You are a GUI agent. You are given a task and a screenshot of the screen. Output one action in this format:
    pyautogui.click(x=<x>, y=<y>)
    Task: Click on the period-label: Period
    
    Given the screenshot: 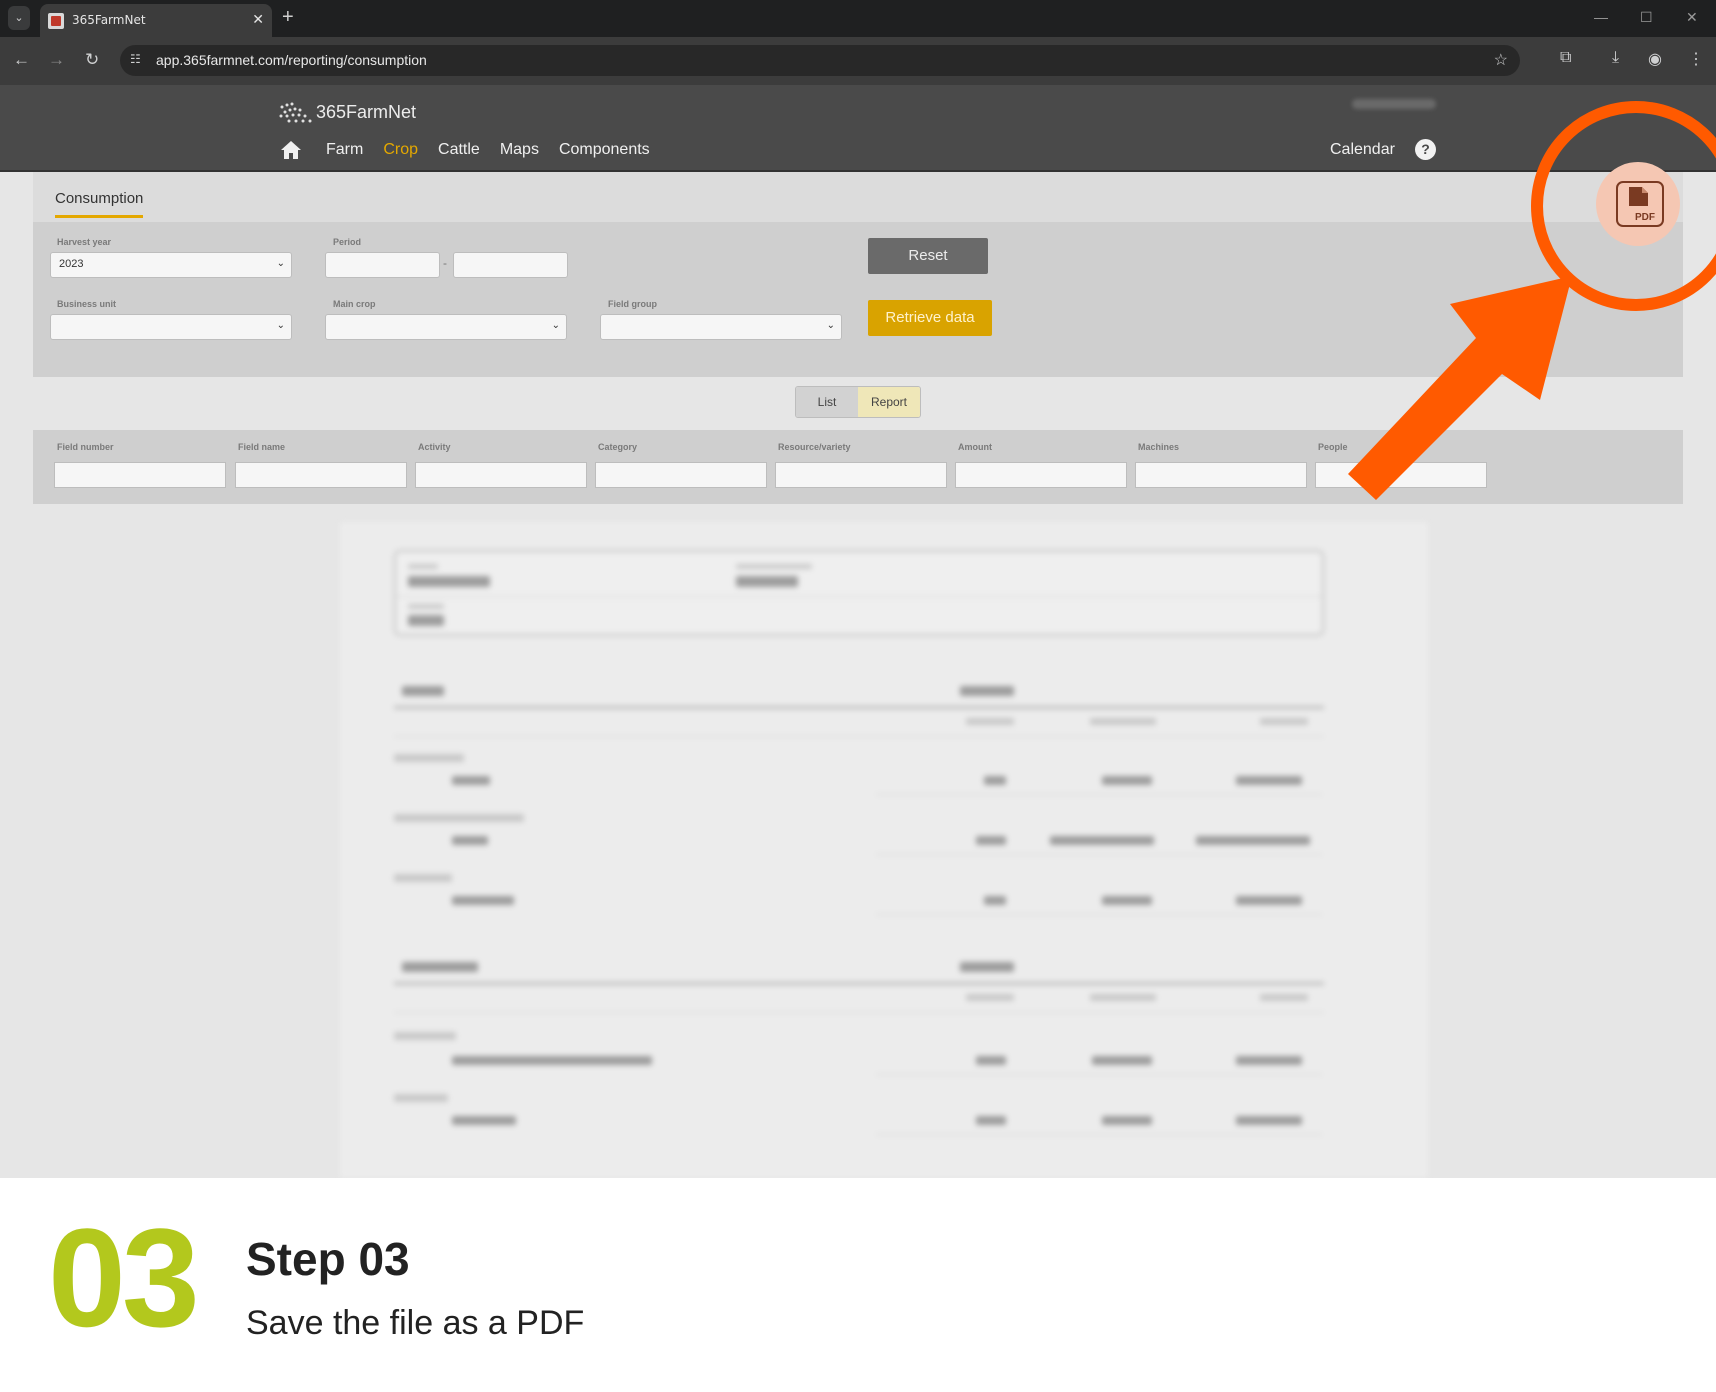 What is the action you would take?
    pyautogui.click(x=347, y=242)
    